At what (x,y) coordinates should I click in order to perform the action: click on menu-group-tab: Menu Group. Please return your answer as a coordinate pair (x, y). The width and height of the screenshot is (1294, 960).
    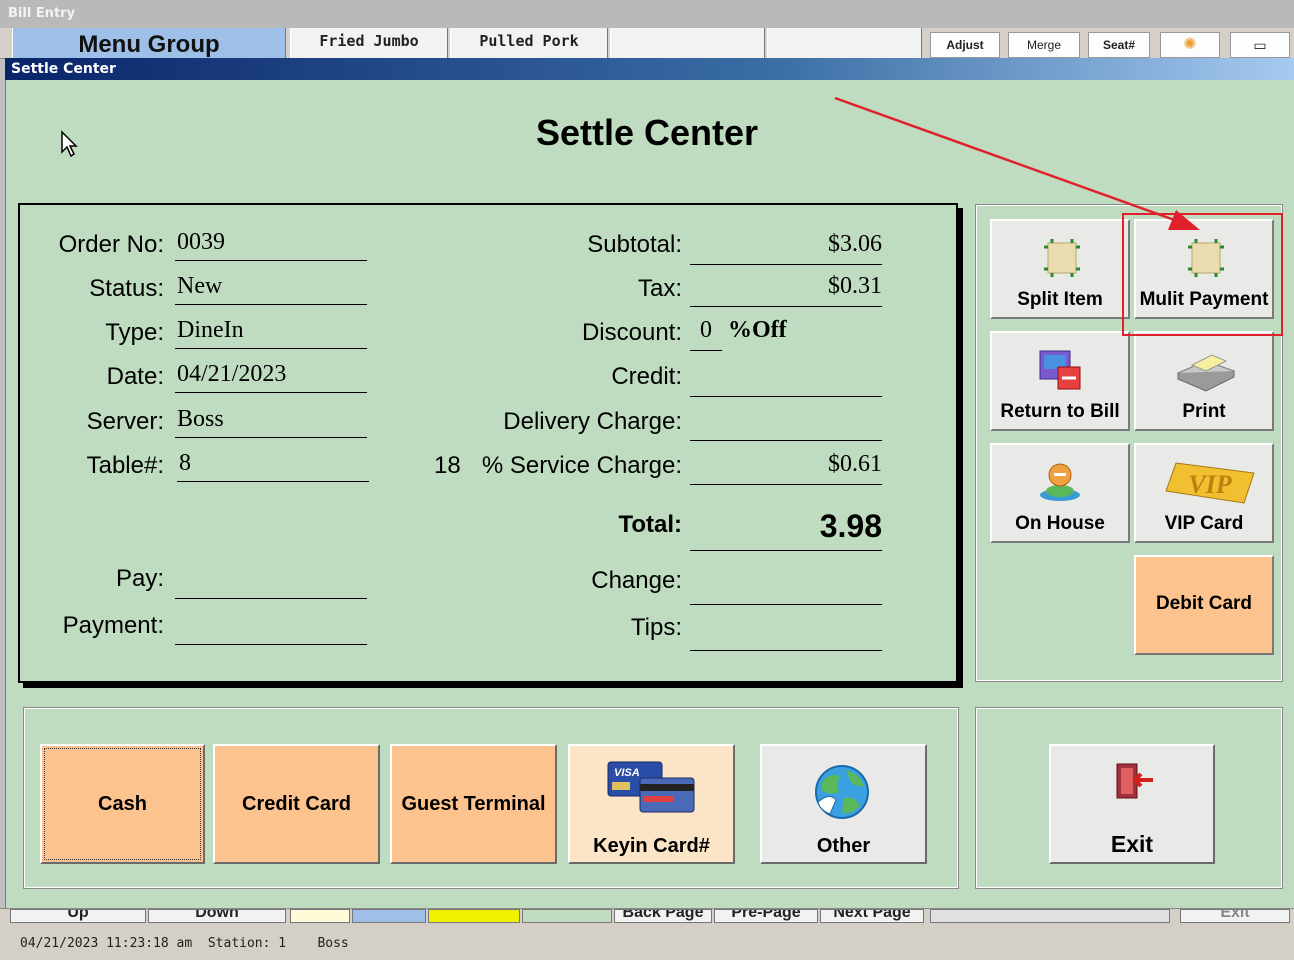
    Looking at the image, I should click on (149, 43).